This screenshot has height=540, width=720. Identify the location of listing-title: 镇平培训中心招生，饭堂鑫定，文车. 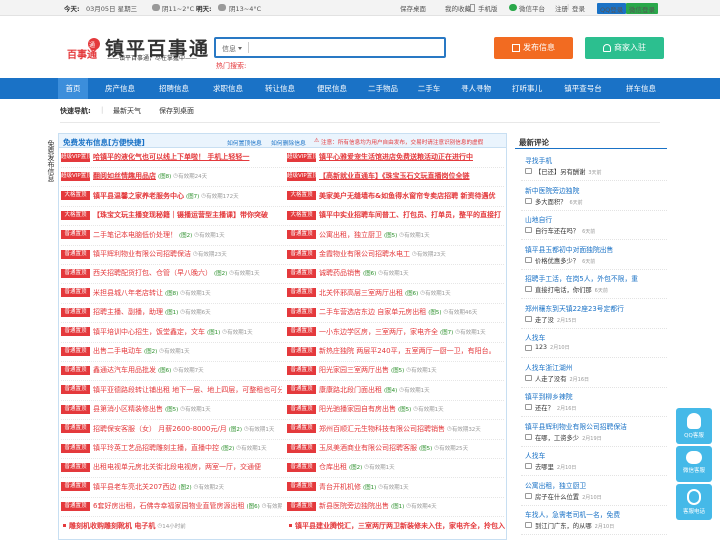
(149, 332).